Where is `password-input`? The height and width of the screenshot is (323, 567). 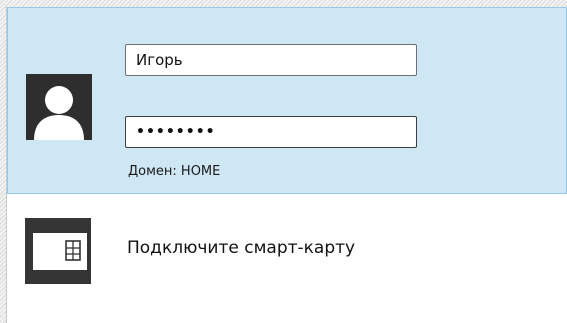
password-input is located at coordinates (271, 132).